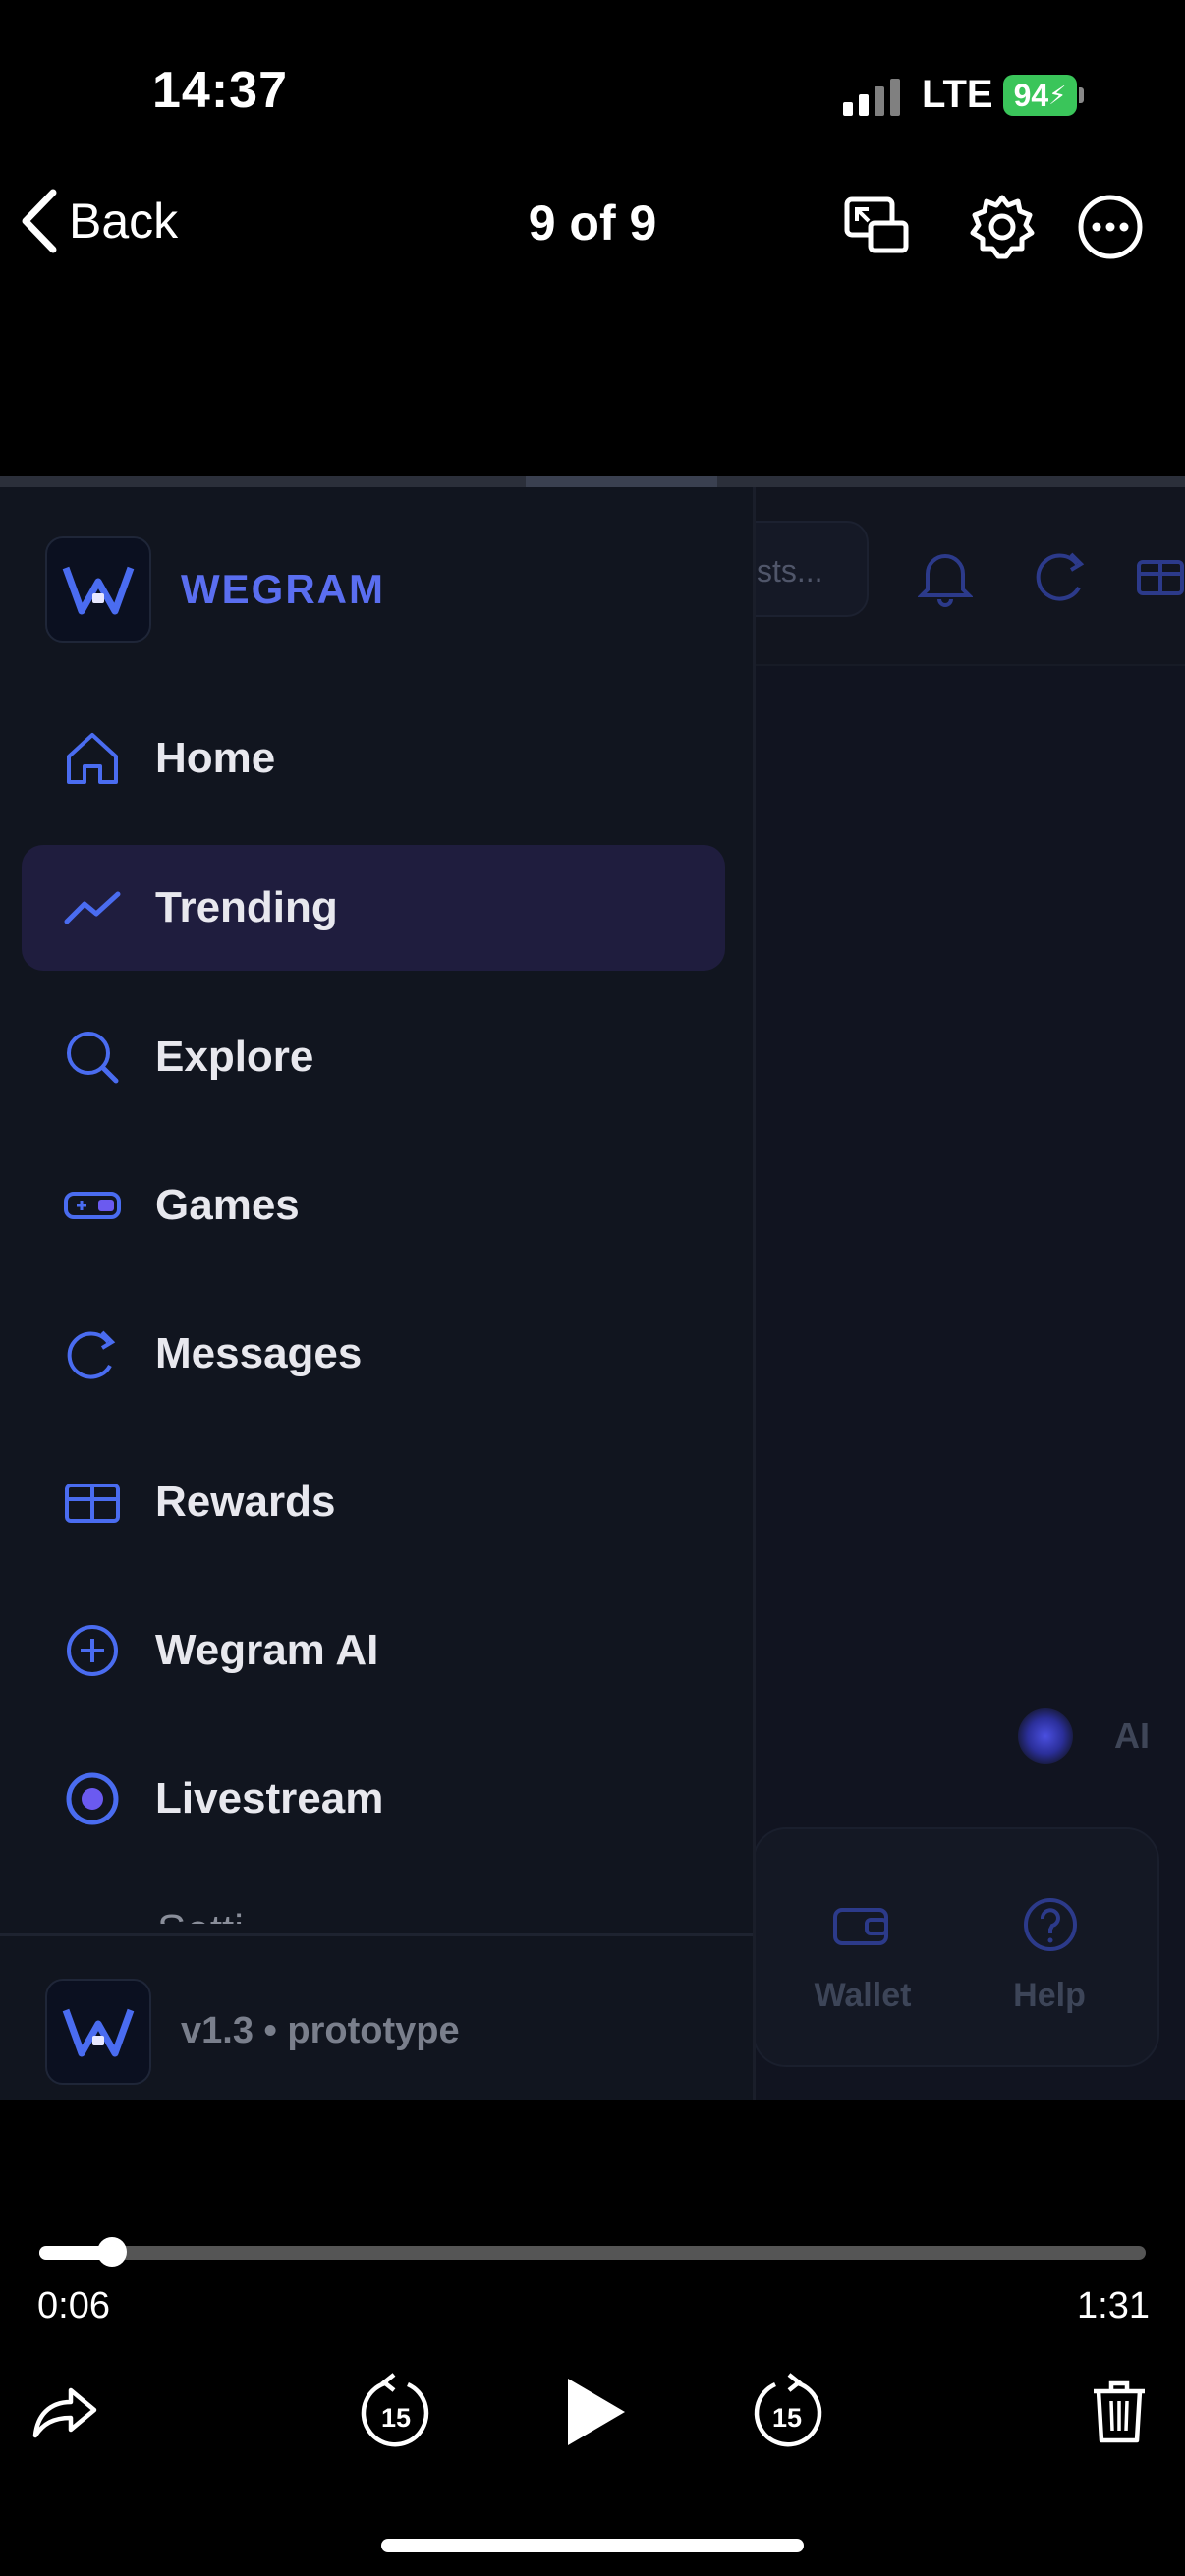 This screenshot has width=1185, height=2576. I want to click on battery-nub, so click(1081, 95).